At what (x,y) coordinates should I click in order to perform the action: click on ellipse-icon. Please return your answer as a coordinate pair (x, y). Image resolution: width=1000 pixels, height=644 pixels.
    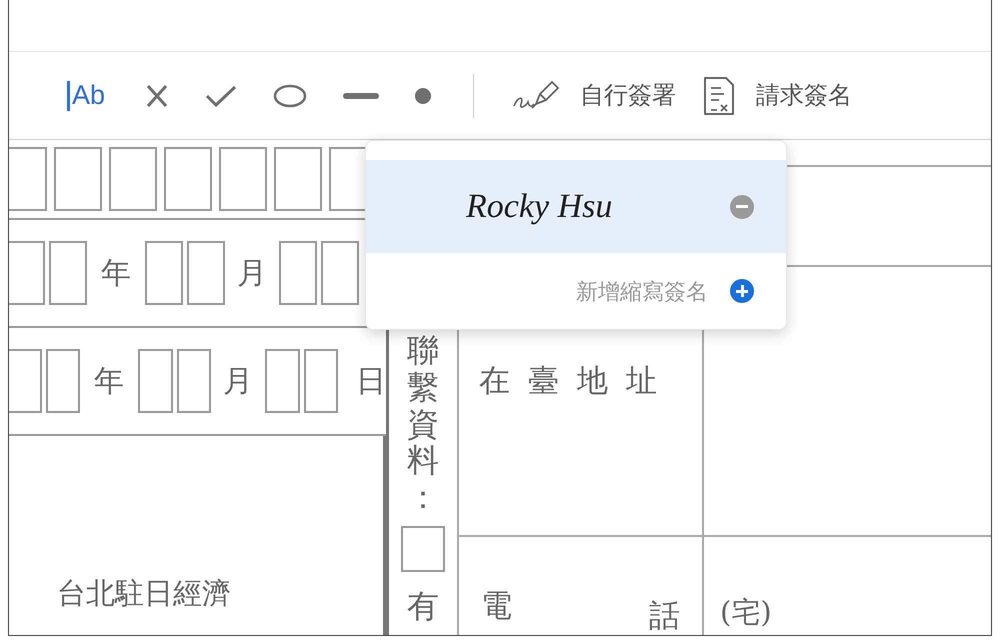
    Looking at the image, I should click on (290, 96).